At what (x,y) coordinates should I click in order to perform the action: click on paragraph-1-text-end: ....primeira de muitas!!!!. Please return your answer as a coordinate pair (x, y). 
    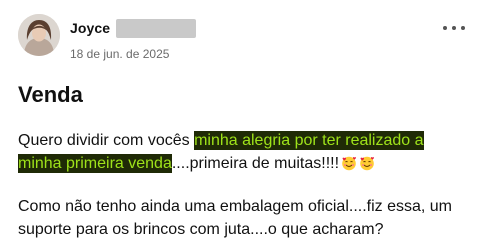
    Looking at the image, I should click on (255, 163).